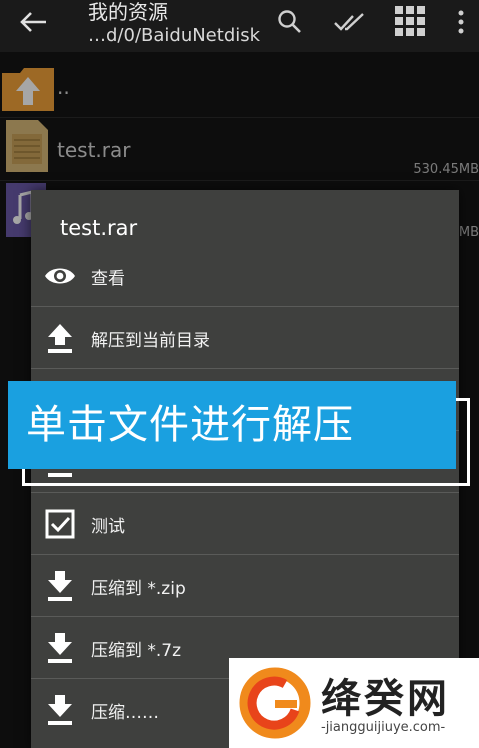 This screenshot has width=479, height=748. I want to click on menu-item-extract-here: 解压到当前目录, so click(245, 337).